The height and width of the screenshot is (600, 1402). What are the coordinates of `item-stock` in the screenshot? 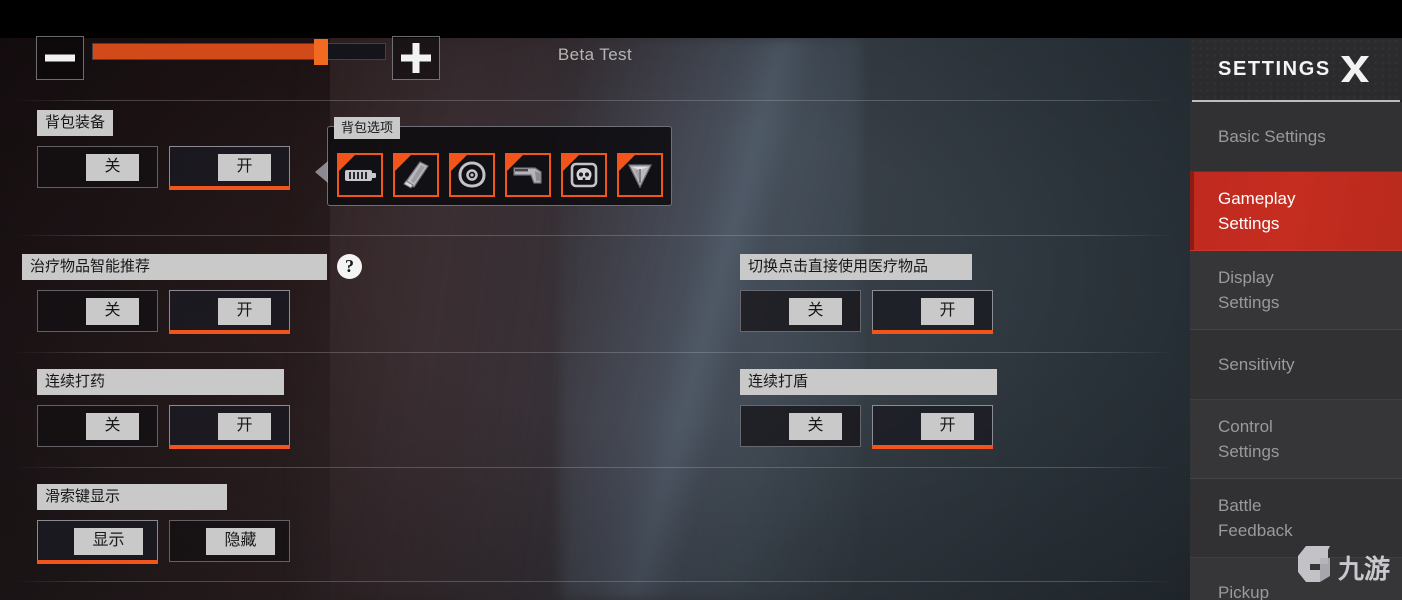 It's located at (528, 175).